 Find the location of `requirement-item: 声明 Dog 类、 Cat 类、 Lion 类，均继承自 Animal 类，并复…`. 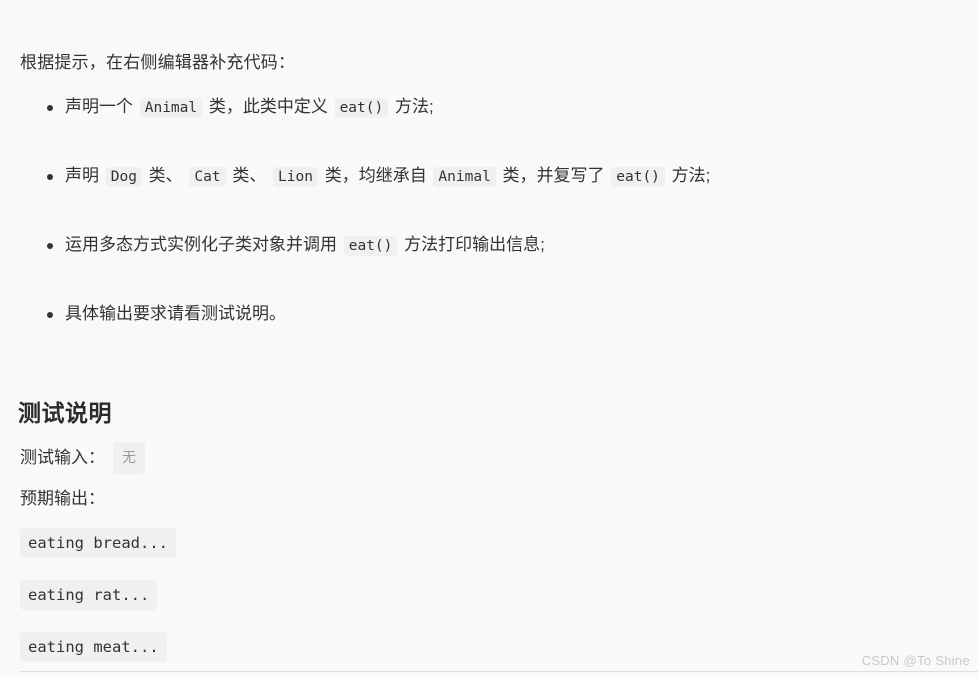

requirement-item: 声明 Dog 类、 Cat 类、 Lion 类，均继承自 Animal 类，并复… is located at coordinates (485, 176).